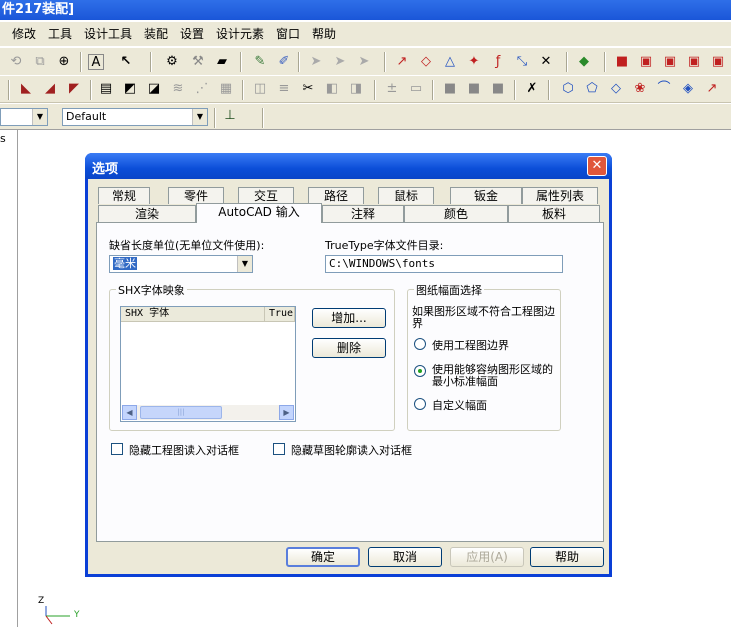 The image size is (731, 627). Describe the element at coordinates (522, 62) in the screenshot. I see `axis-icon: ⤡` at that location.